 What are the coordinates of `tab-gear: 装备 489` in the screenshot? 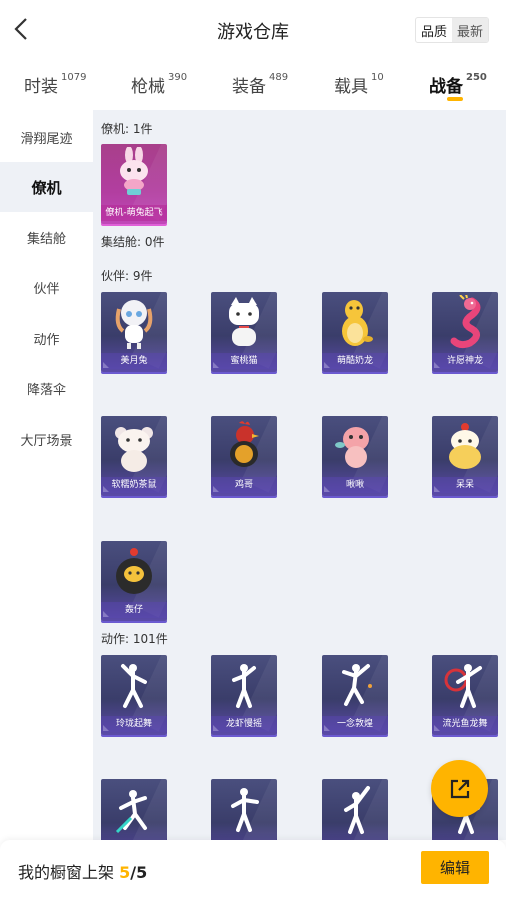 It's located at (260, 84).